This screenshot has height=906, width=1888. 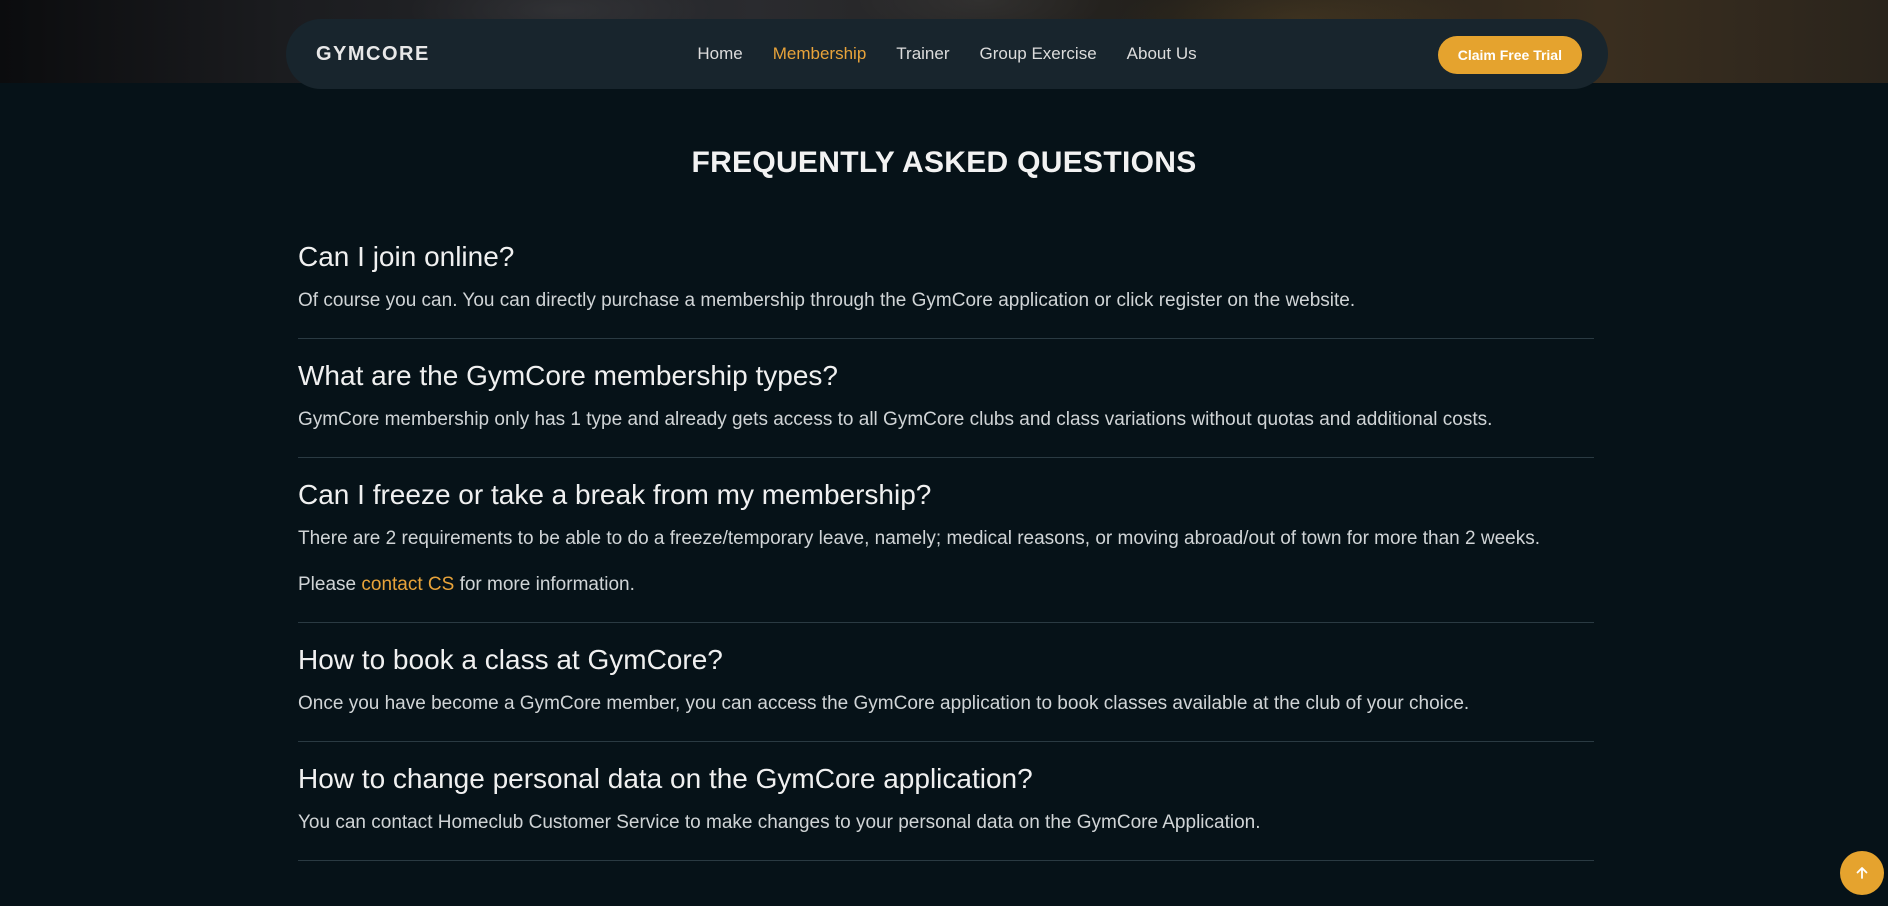 What do you see at coordinates (946, 585) in the screenshot?
I see `faq-answer-note: Please contact CS for more information.` at bounding box center [946, 585].